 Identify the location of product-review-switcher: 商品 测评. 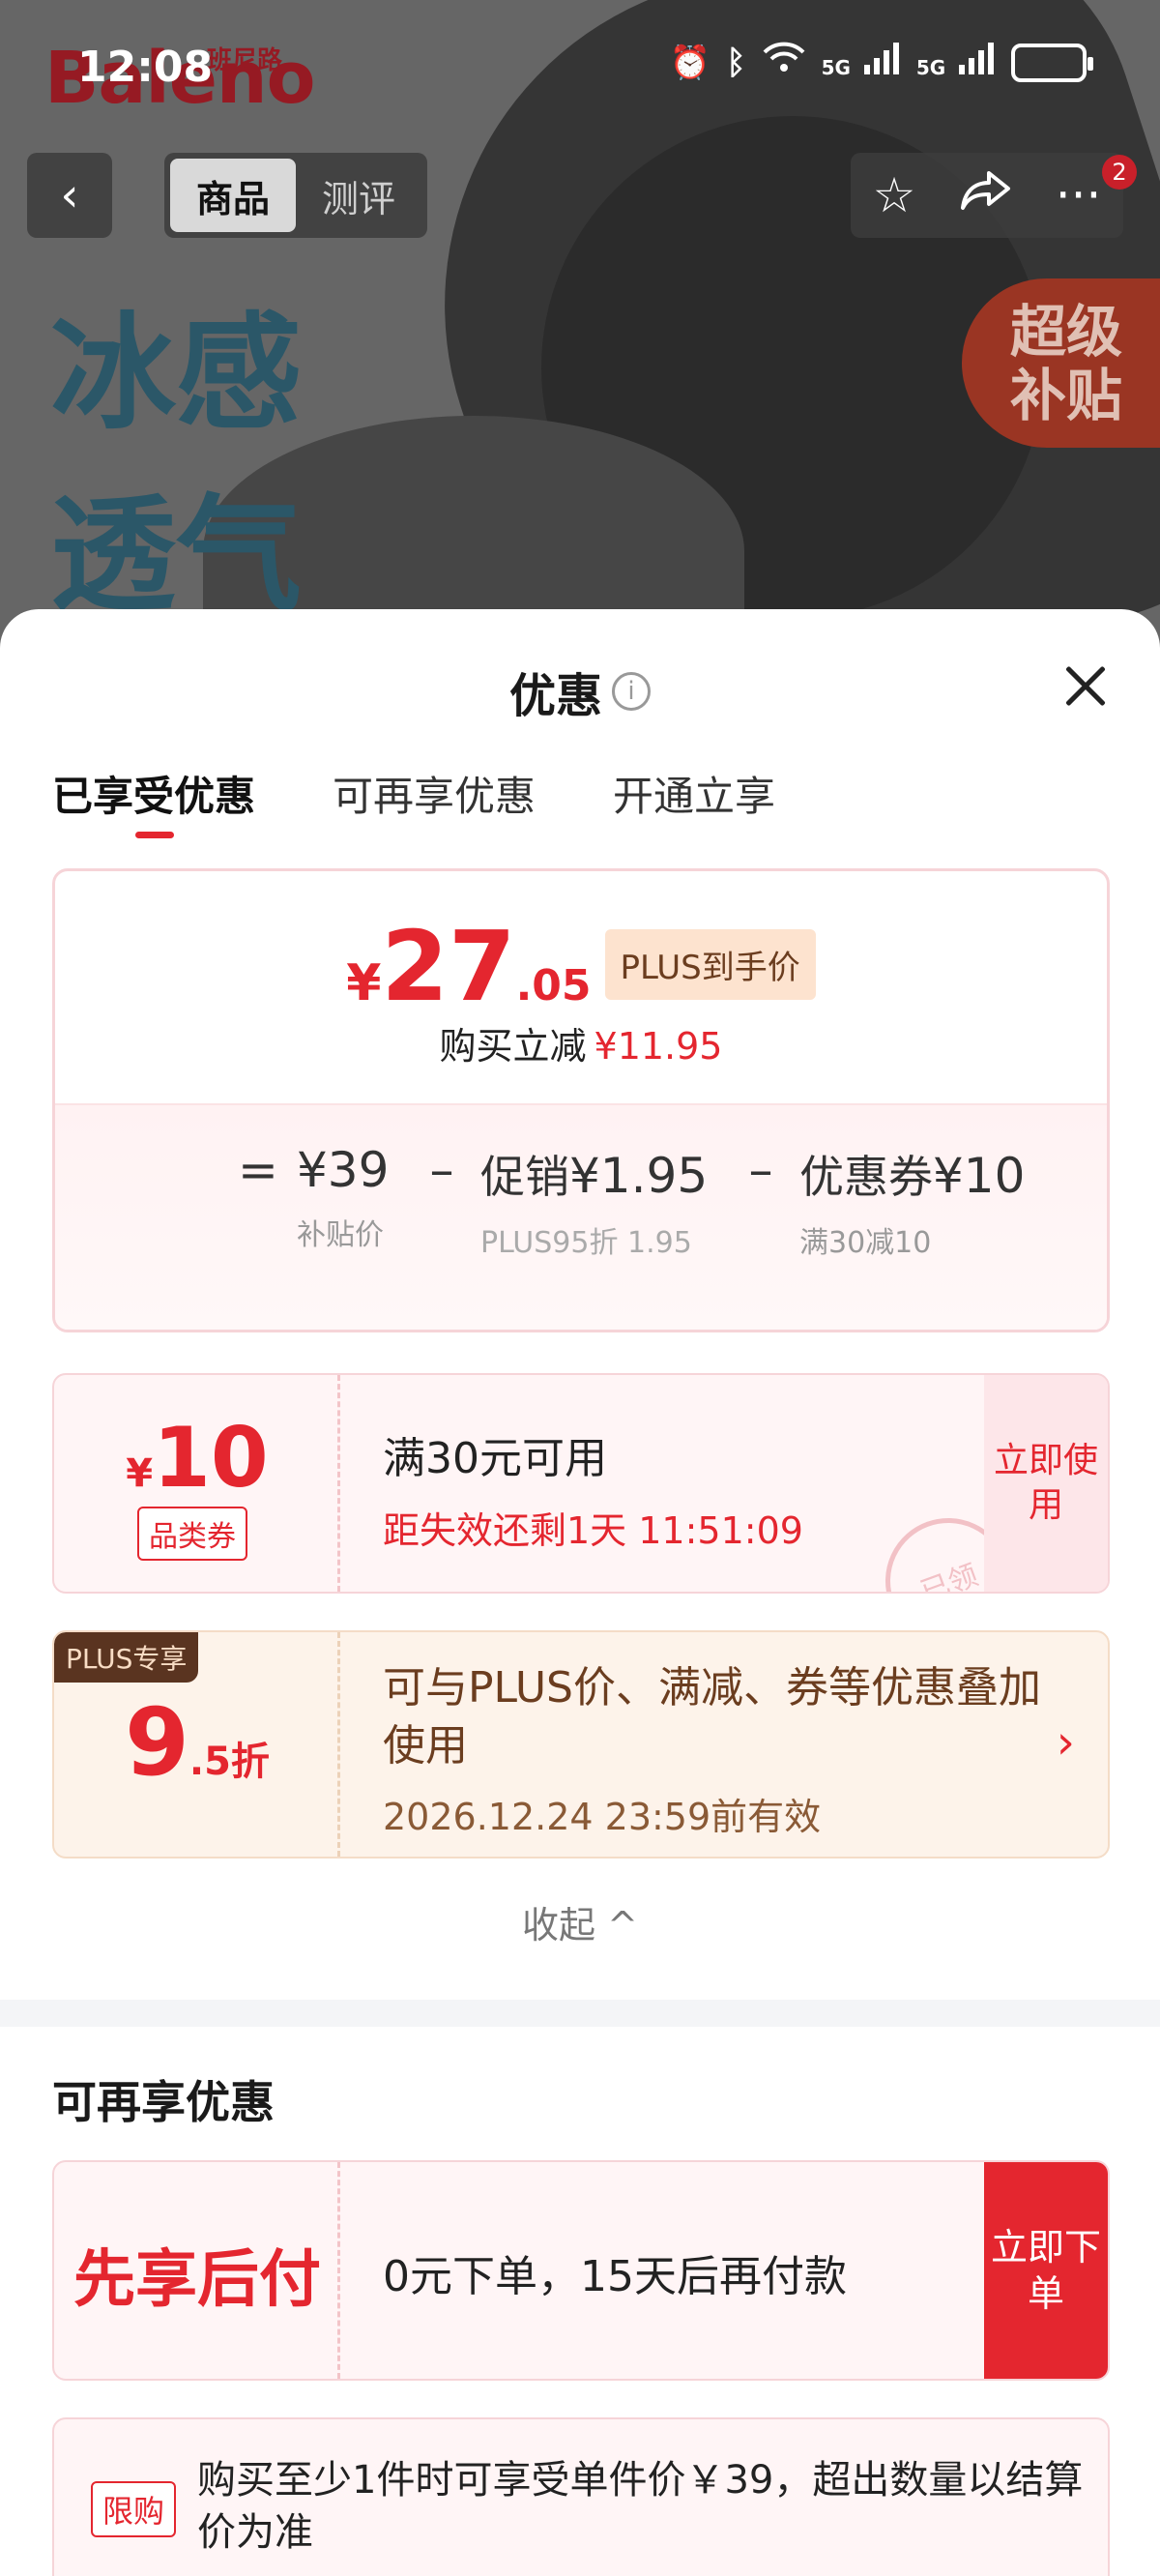
(296, 195).